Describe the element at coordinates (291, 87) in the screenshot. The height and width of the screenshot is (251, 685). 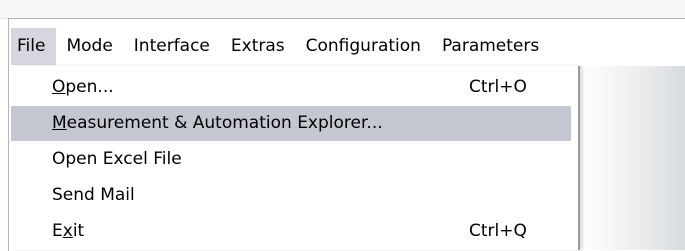
I see `menu-item-open: Open... Ctrl+O` at that location.